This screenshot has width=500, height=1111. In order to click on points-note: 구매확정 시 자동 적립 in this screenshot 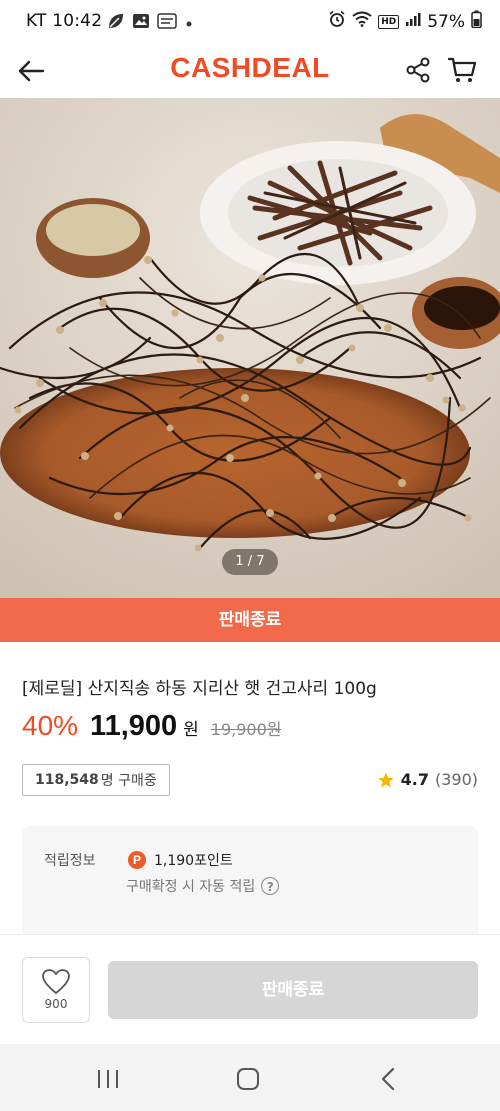, I will do `click(191, 887)`.